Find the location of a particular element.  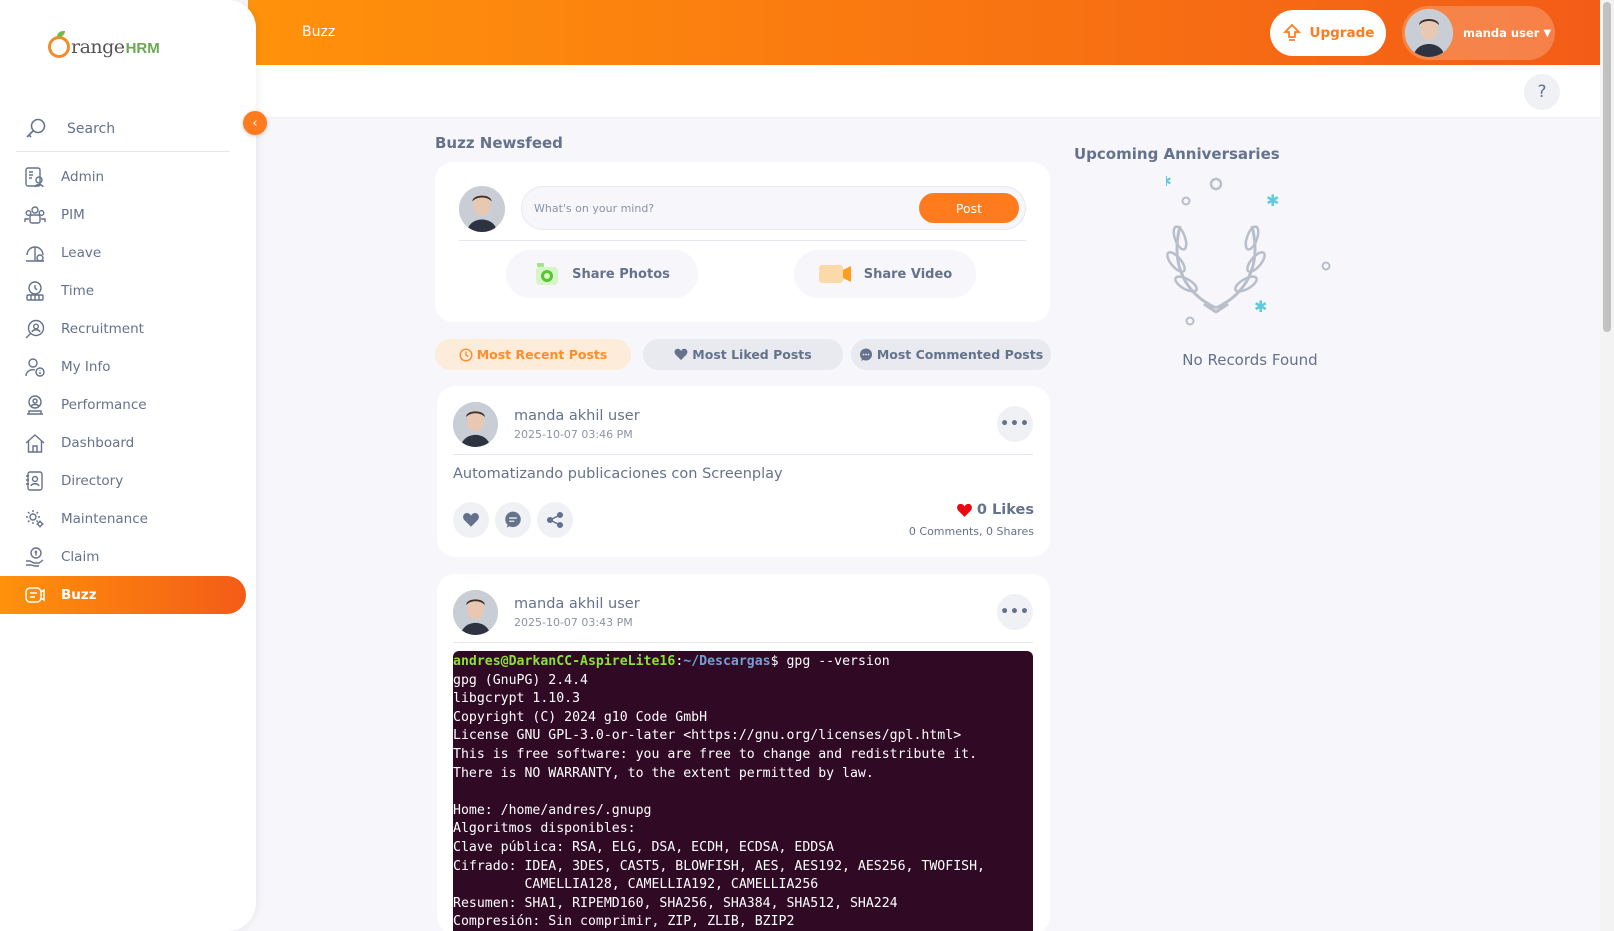

directory-icon is located at coordinates (35, 481).